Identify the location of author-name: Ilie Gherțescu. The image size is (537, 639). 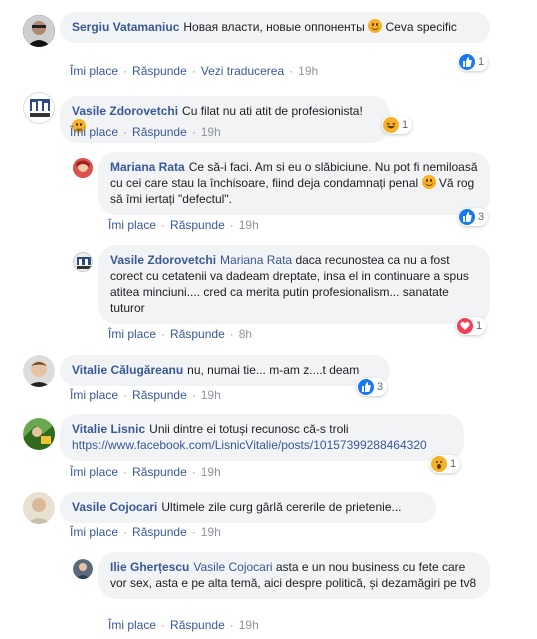
(149, 567).